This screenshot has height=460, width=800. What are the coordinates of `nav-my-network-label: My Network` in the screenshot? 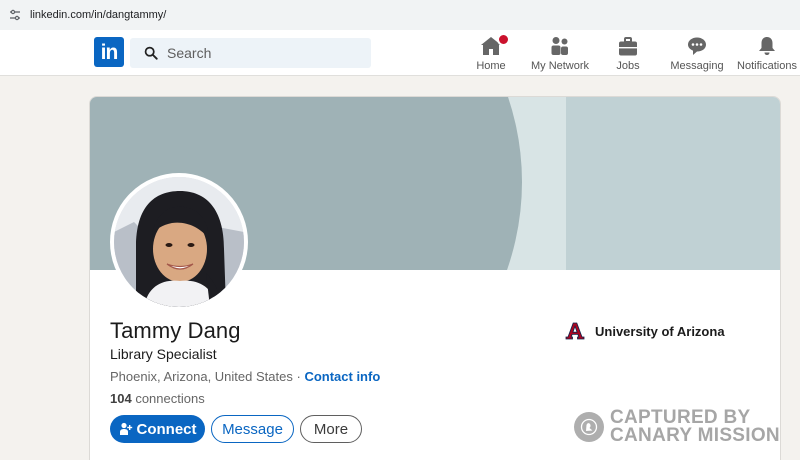 It's located at (560, 66).